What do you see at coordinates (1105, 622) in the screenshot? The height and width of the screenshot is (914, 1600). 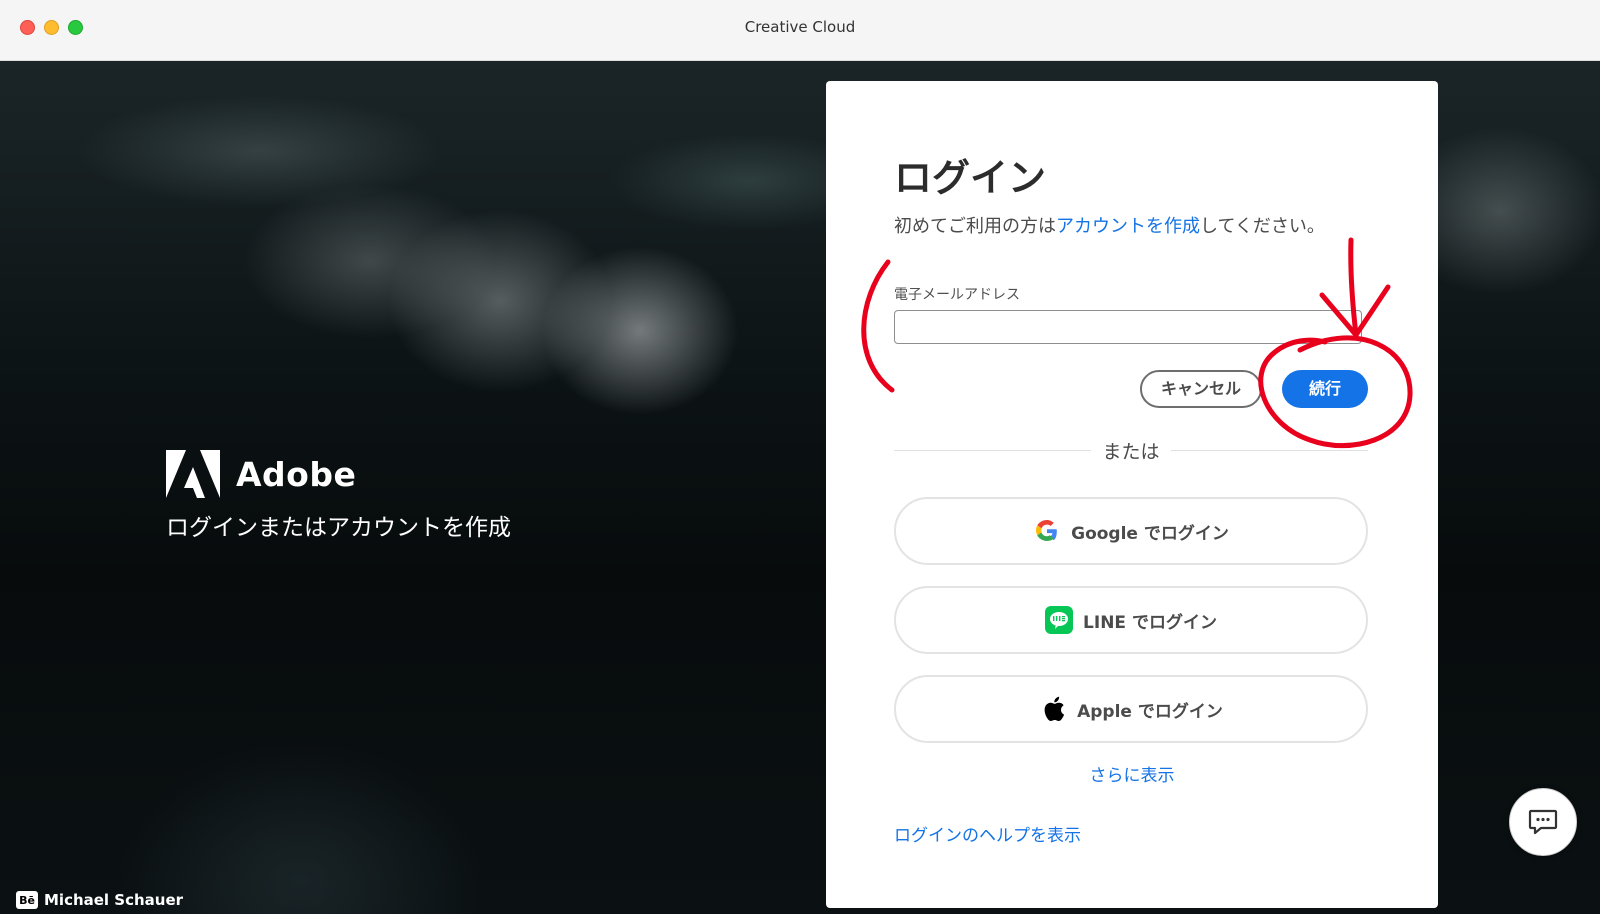 I see `line-brand: LINE` at bounding box center [1105, 622].